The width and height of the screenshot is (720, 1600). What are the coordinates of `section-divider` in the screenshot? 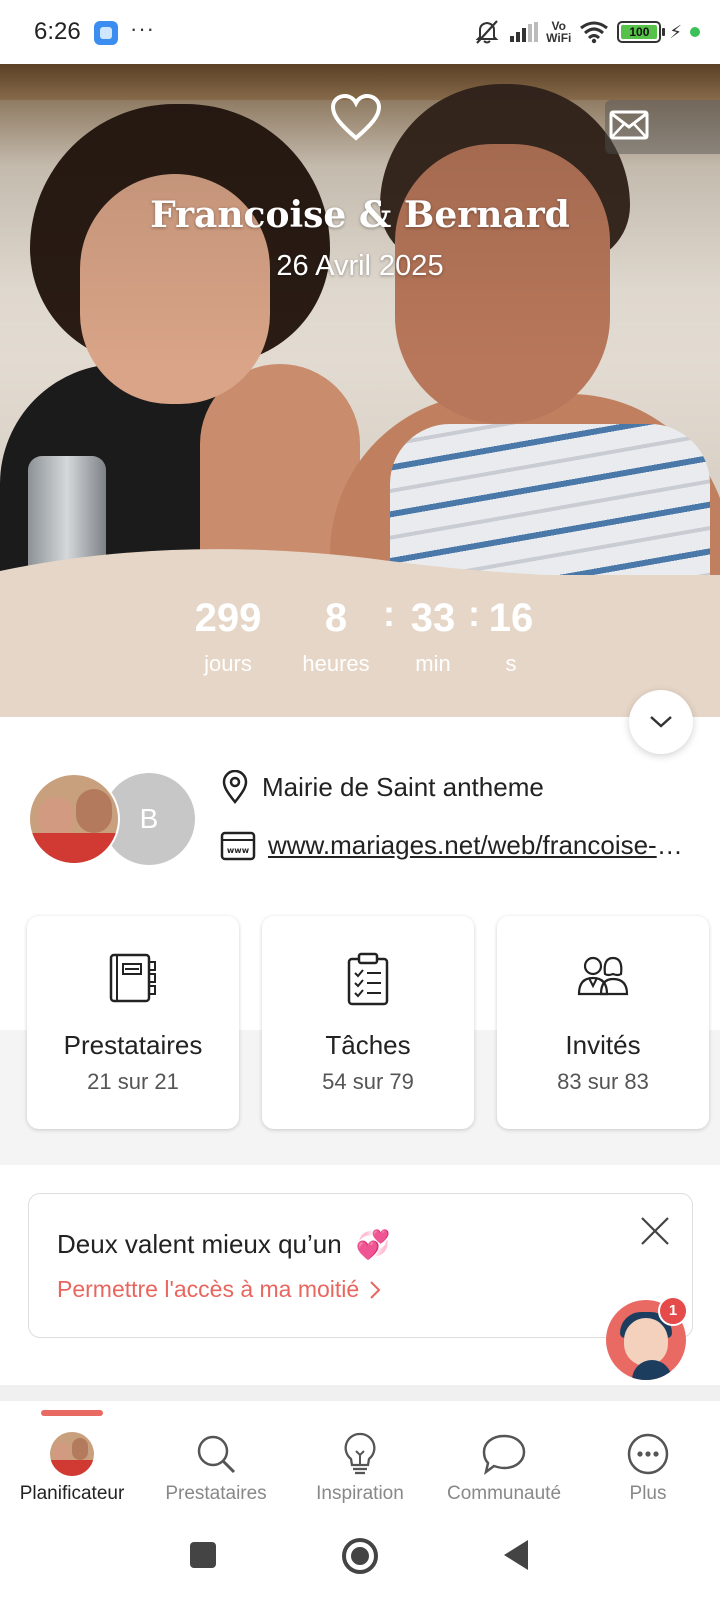 It's located at (360, 1393).